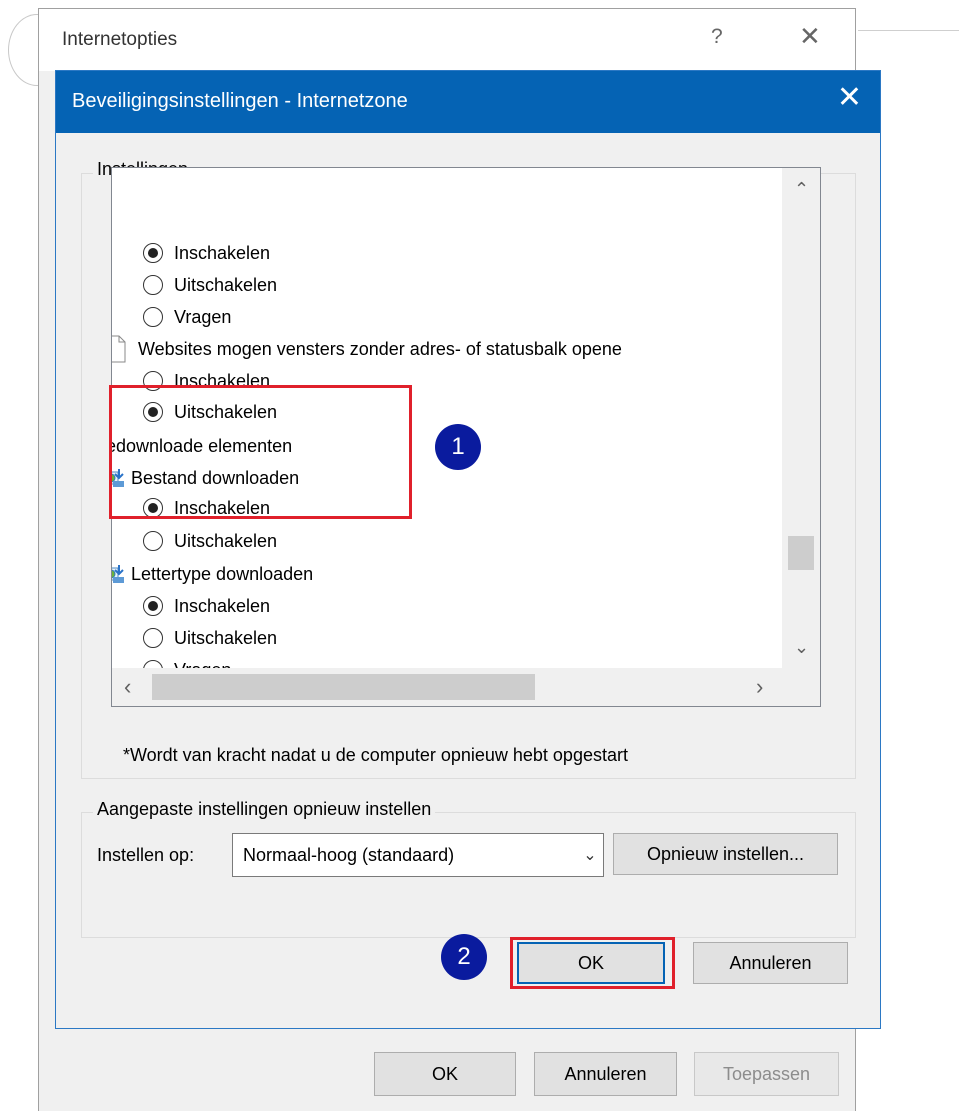 This screenshot has height=1111, width=959. What do you see at coordinates (717, 37) in the screenshot?
I see `help-button: ?` at bounding box center [717, 37].